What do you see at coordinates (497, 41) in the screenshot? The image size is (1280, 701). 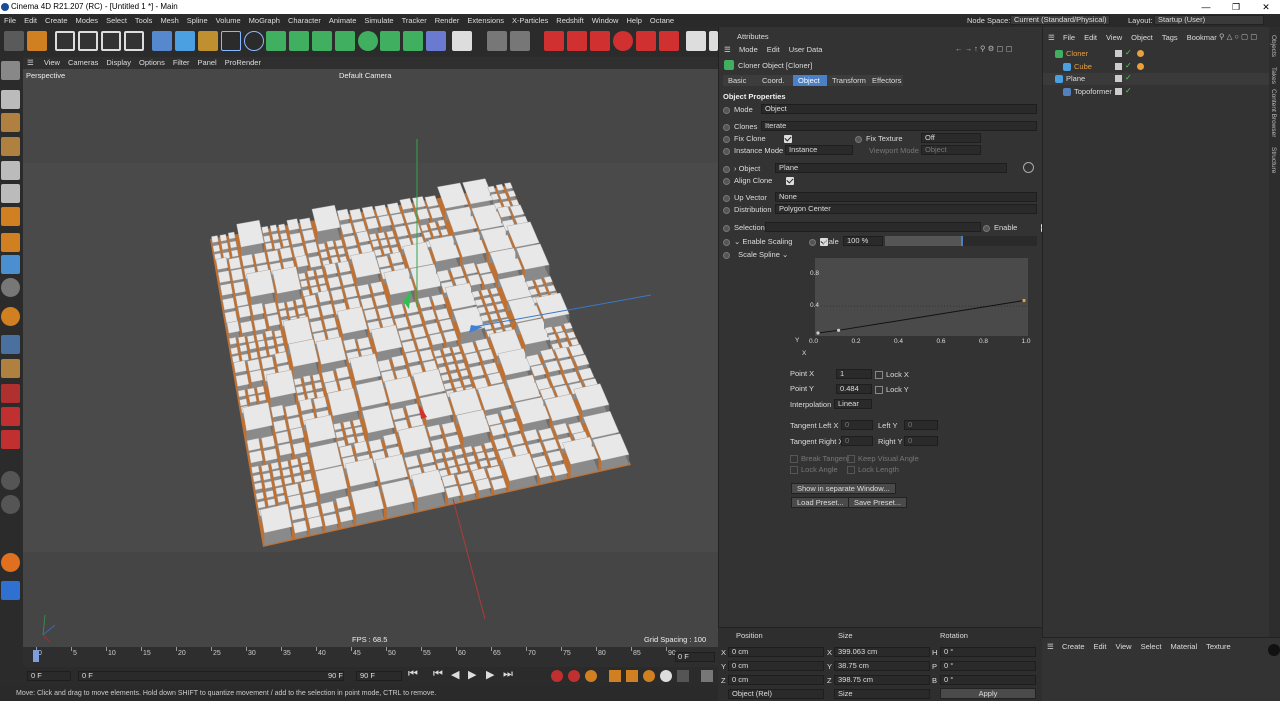 I see `texture-mode-icon` at bounding box center [497, 41].